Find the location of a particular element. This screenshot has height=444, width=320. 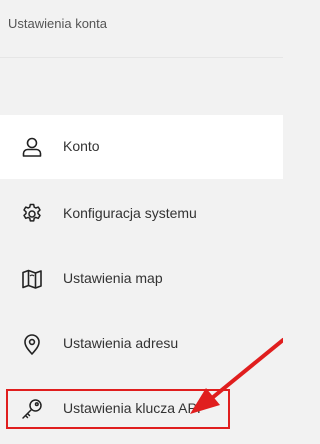

menu-item-ustawienia-map: Ustawienia map is located at coordinates (141, 279).